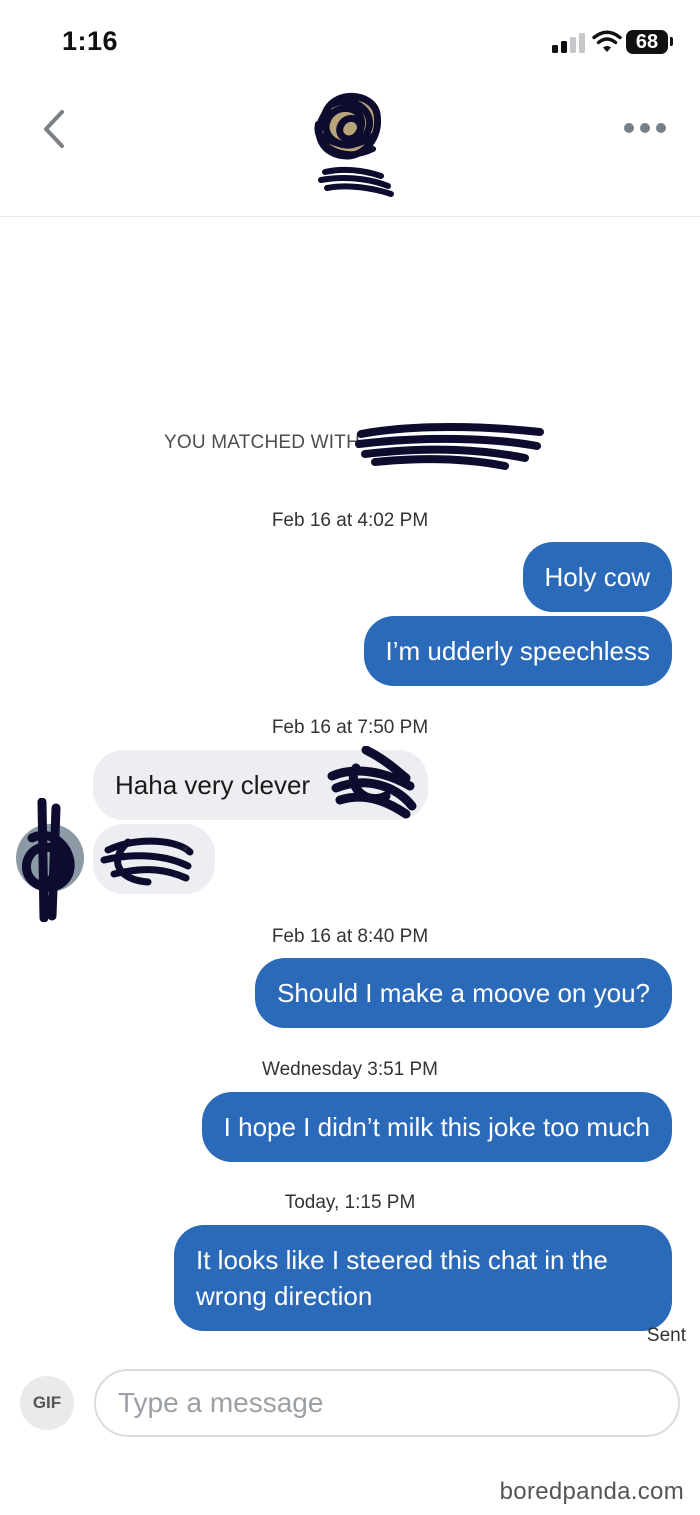 This screenshot has height=1515, width=700. I want to click on timestamp: Today, 1:15 PM, so click(350, 1202).